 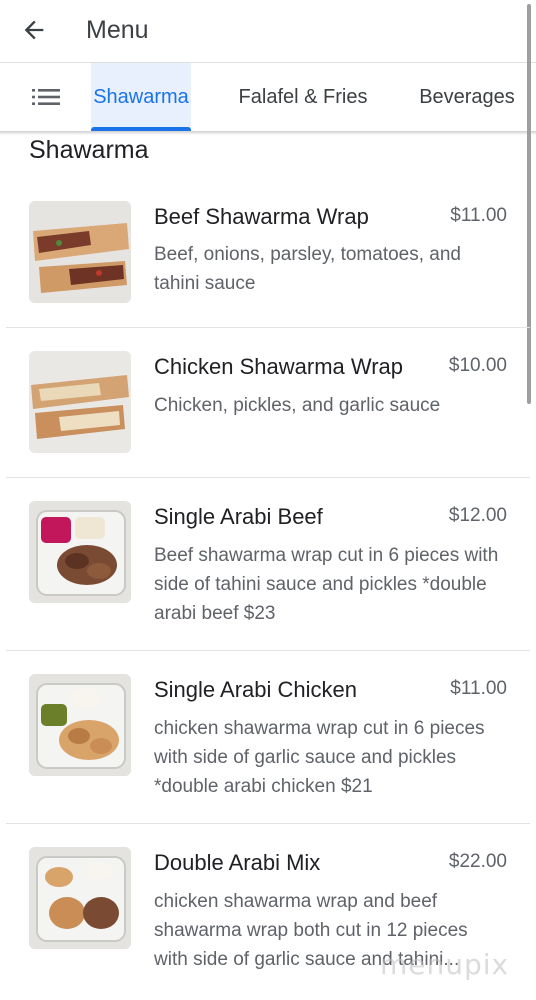 What do you see at coordinates (117, 29) in the screenshot?
I see `page-title: Menu` at bounding box center [117, 29].